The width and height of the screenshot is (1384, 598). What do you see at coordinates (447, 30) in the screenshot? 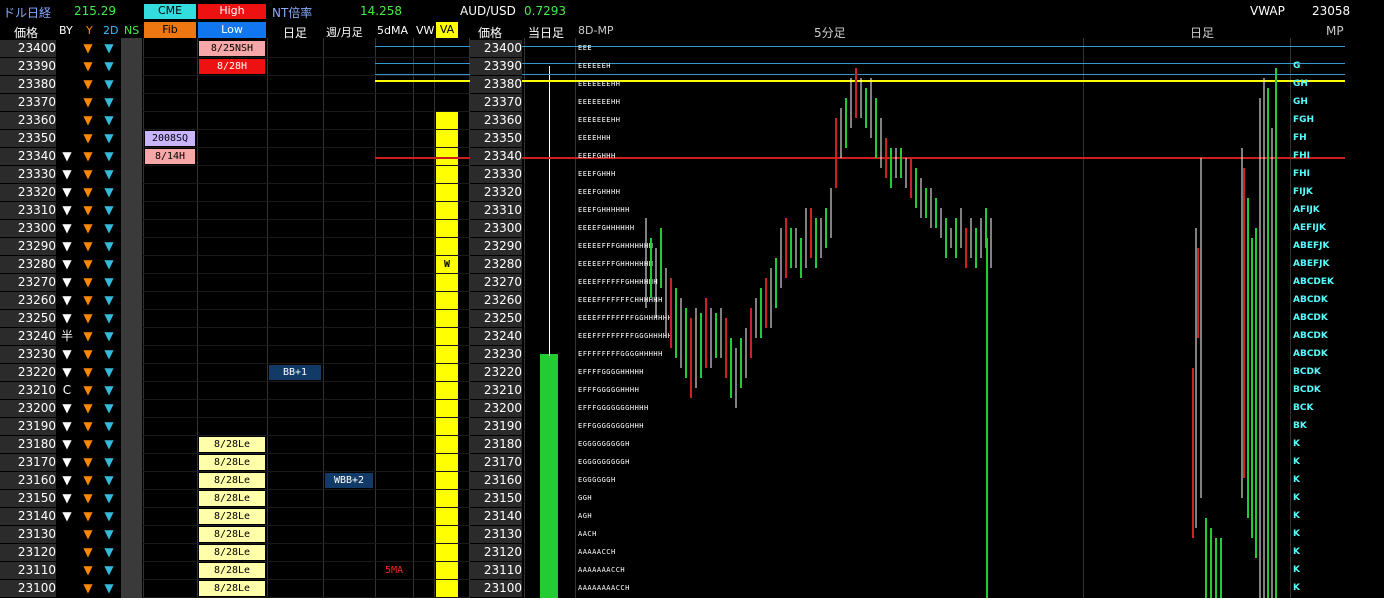
I see `col-va: VA` at bounding box center [447, 30].